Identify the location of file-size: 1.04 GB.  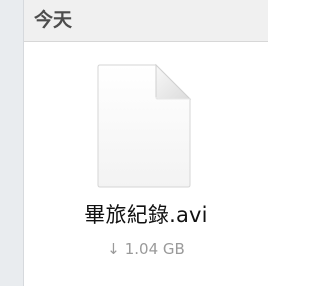
(154, 249).